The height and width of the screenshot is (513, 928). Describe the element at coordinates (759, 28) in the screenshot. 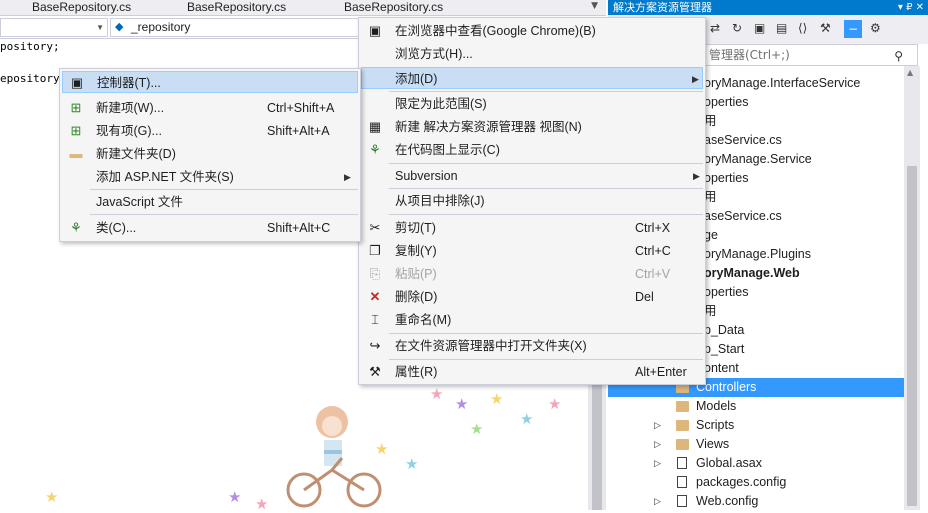

I see `collapse-all-icon: ▣` at that location.